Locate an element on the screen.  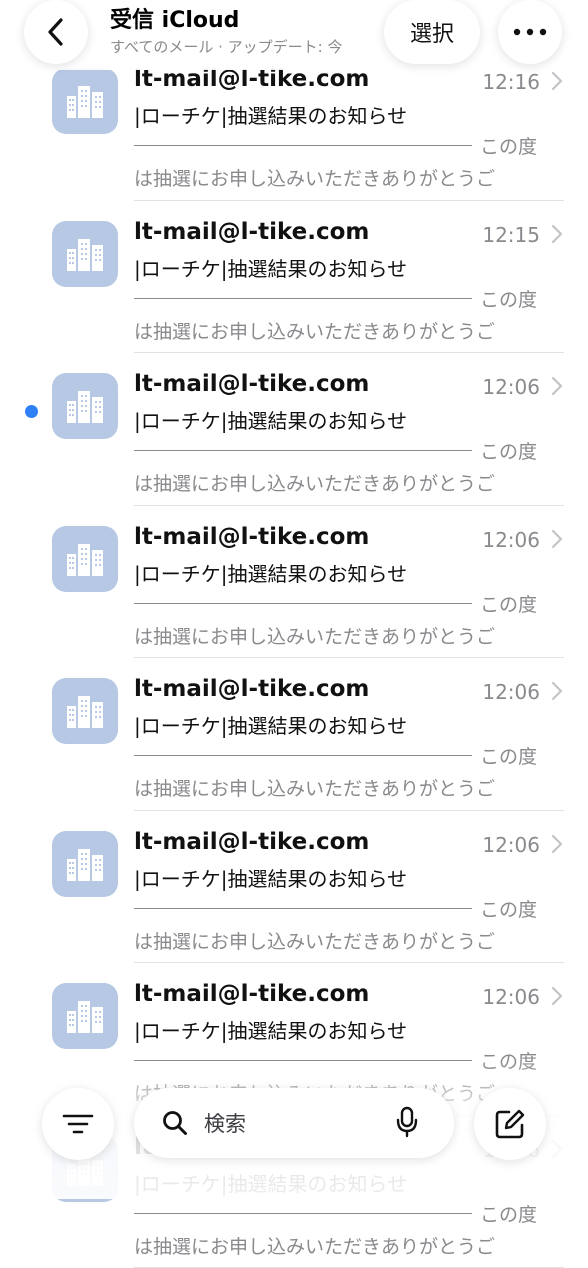
navigation-header: 受信 iCloud すべてのメール · アップデート: 今 選択 is located at coordinates (294, 35).